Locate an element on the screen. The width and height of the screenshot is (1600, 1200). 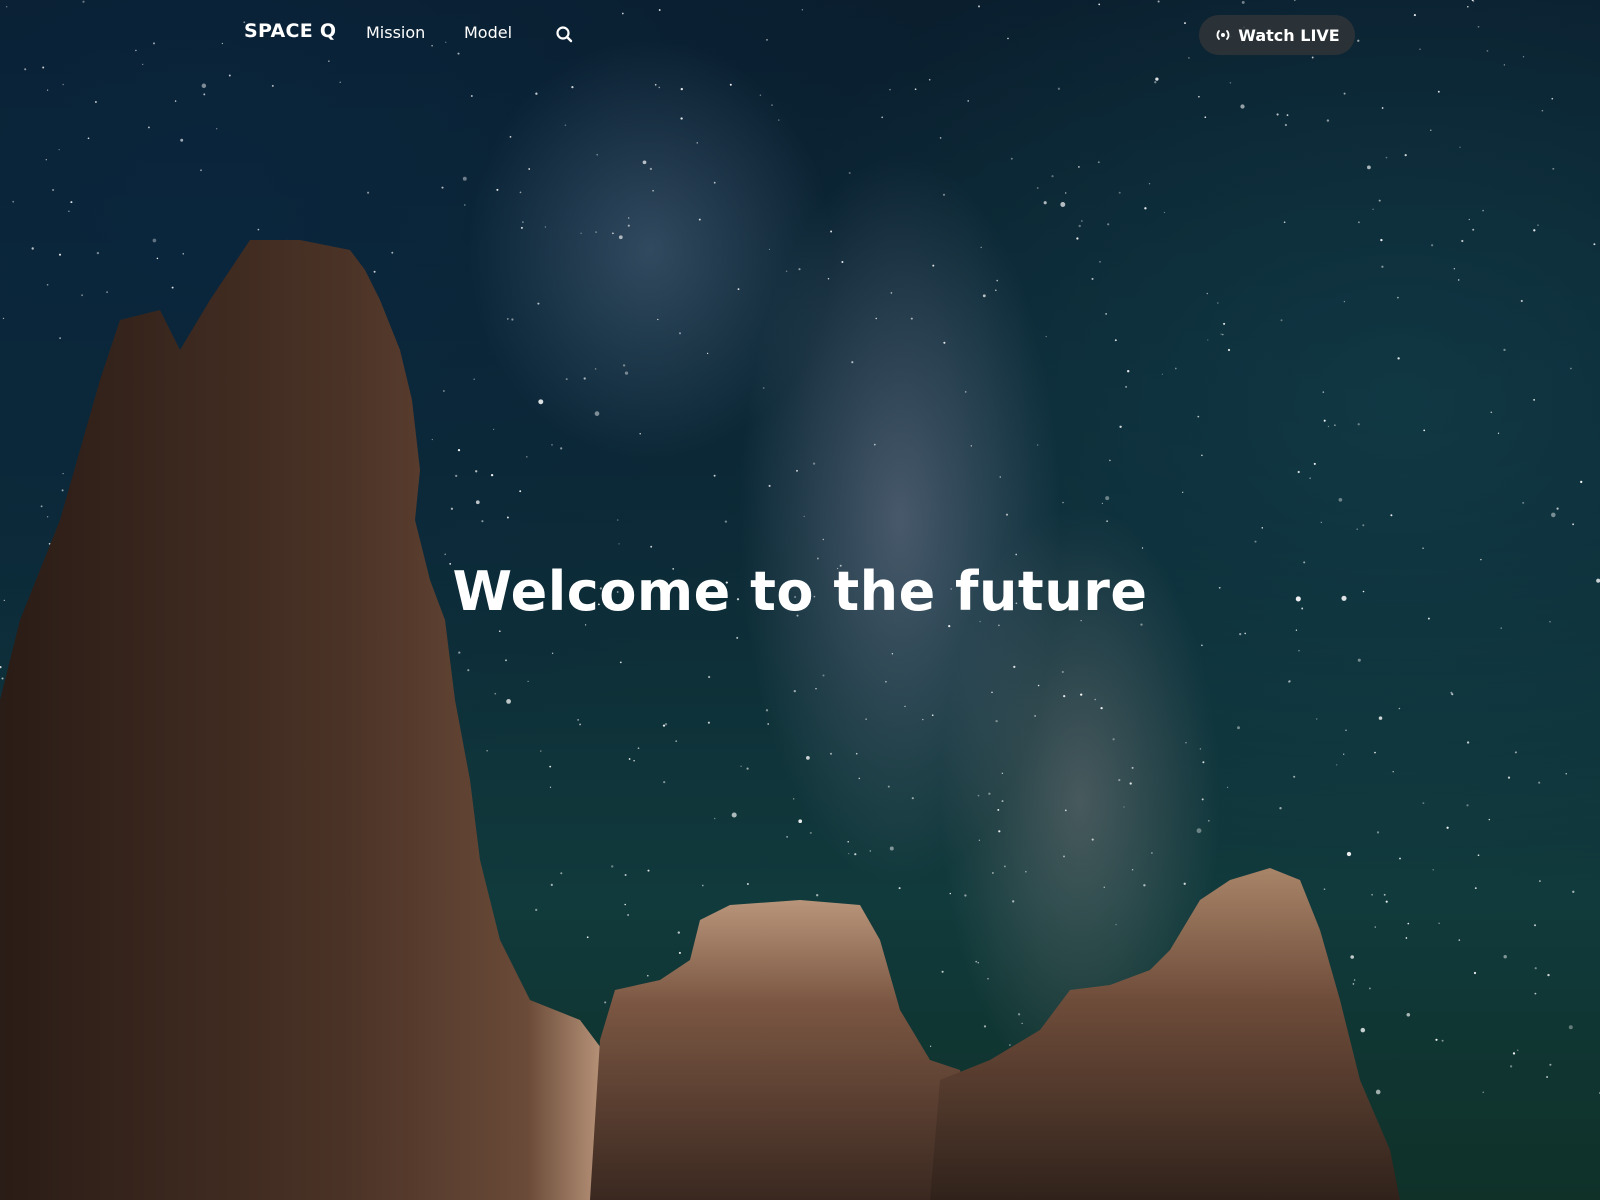
nav-link-model: Model is located at coordinates (488, 32).